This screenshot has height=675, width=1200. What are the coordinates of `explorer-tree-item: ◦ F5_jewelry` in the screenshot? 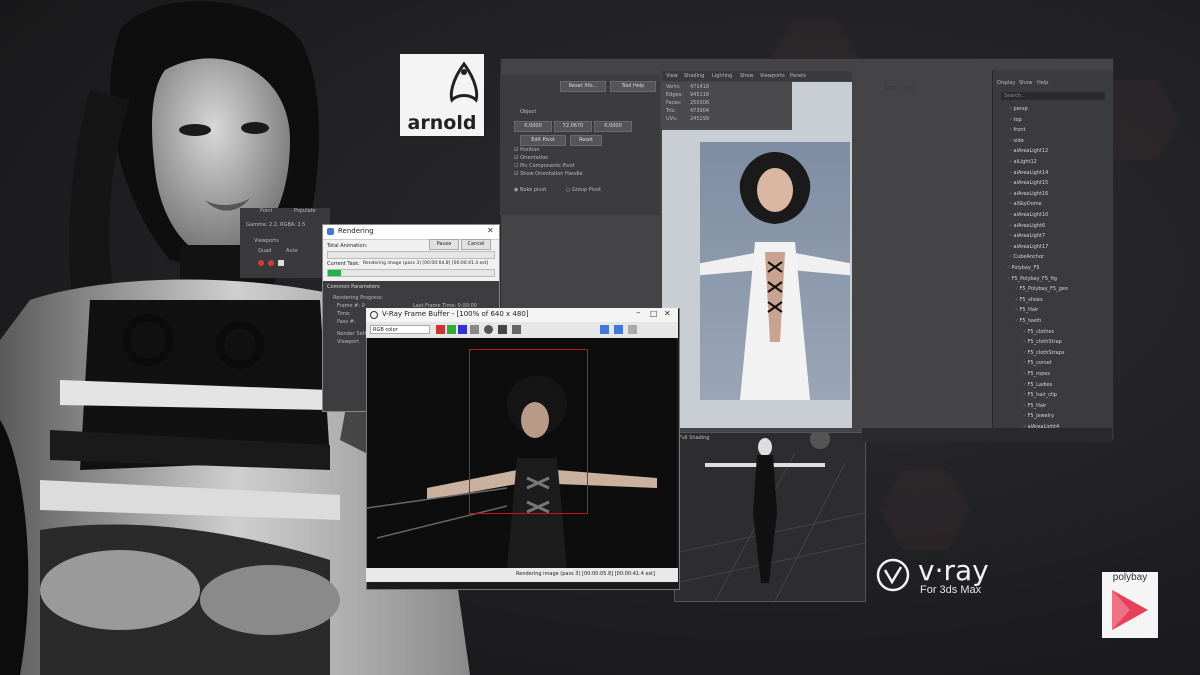 It's located at (1038, 416).